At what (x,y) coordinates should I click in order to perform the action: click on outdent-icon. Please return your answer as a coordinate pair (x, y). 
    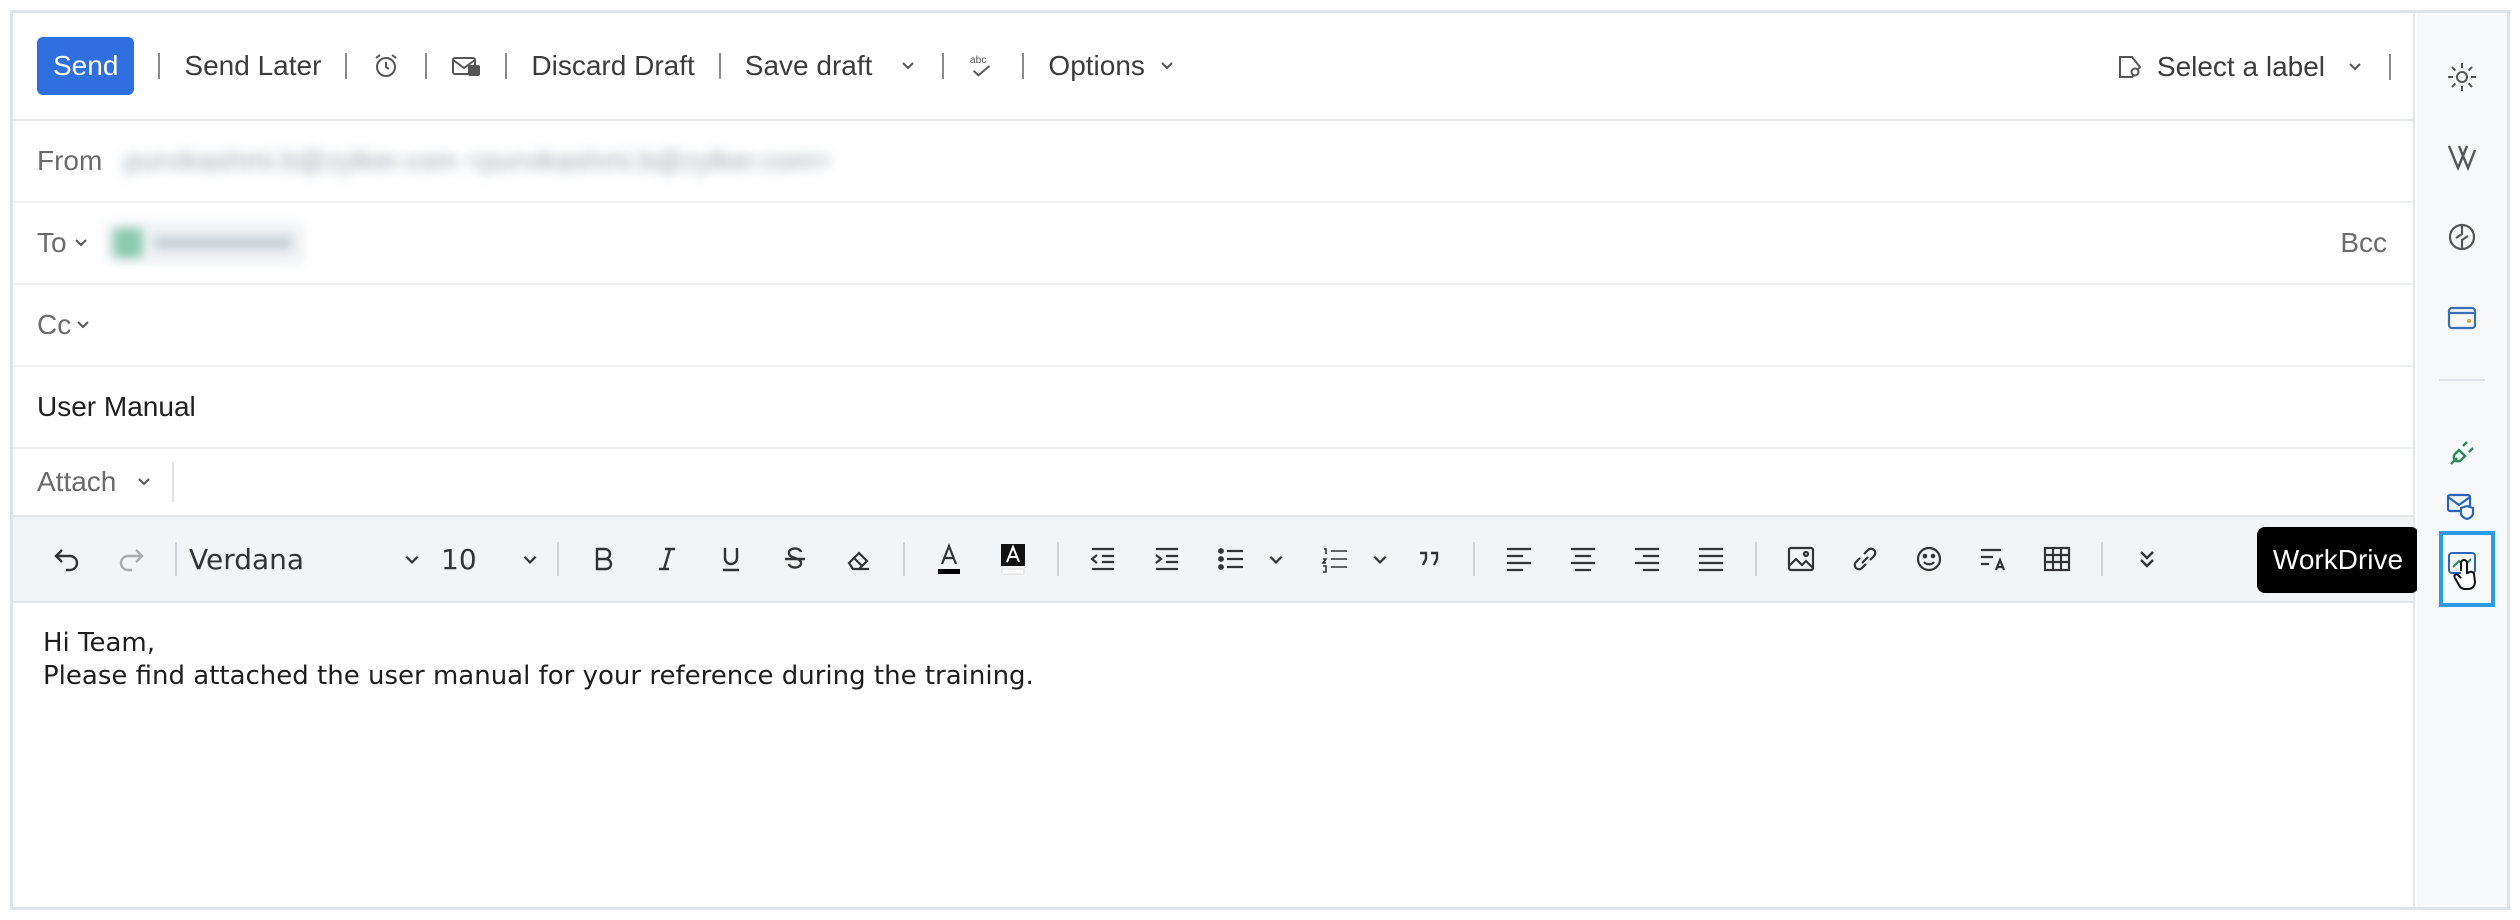
    Looking at the image, I should click on (1103, 559).